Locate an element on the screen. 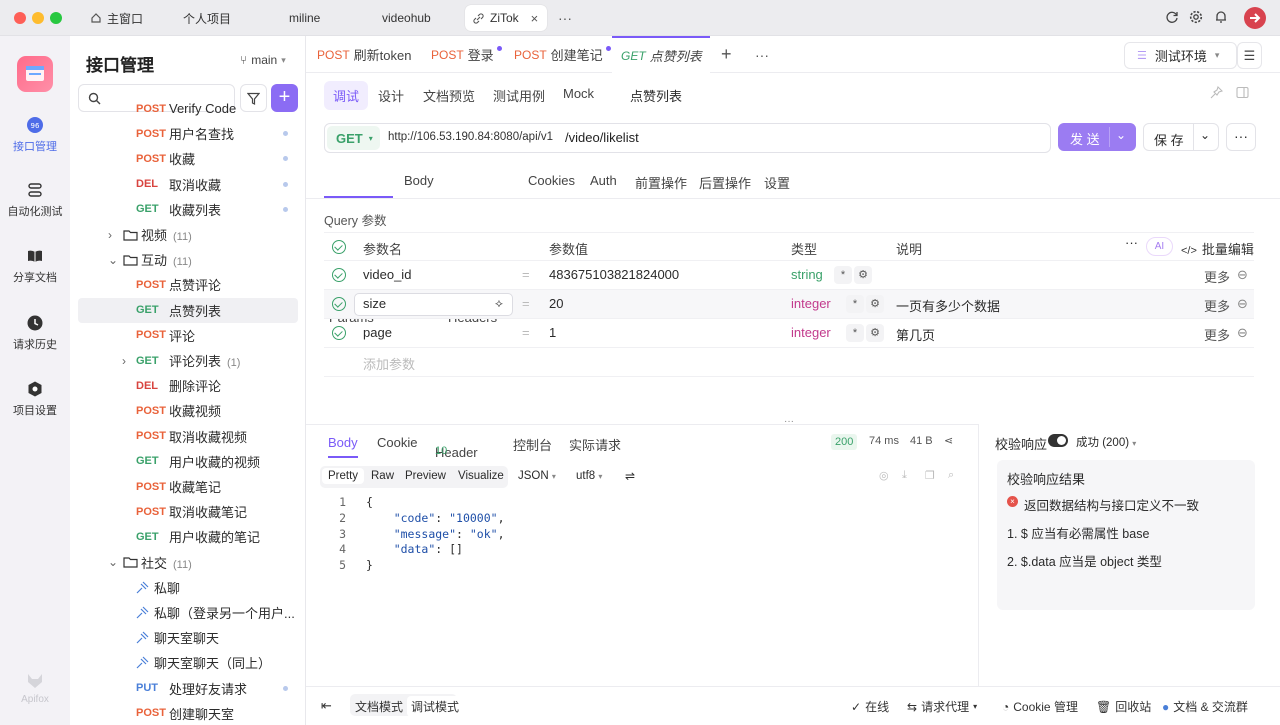 The image size is (1280, 725). tree-item: DEL 取消收藏 is located at coordinates (188, 184).